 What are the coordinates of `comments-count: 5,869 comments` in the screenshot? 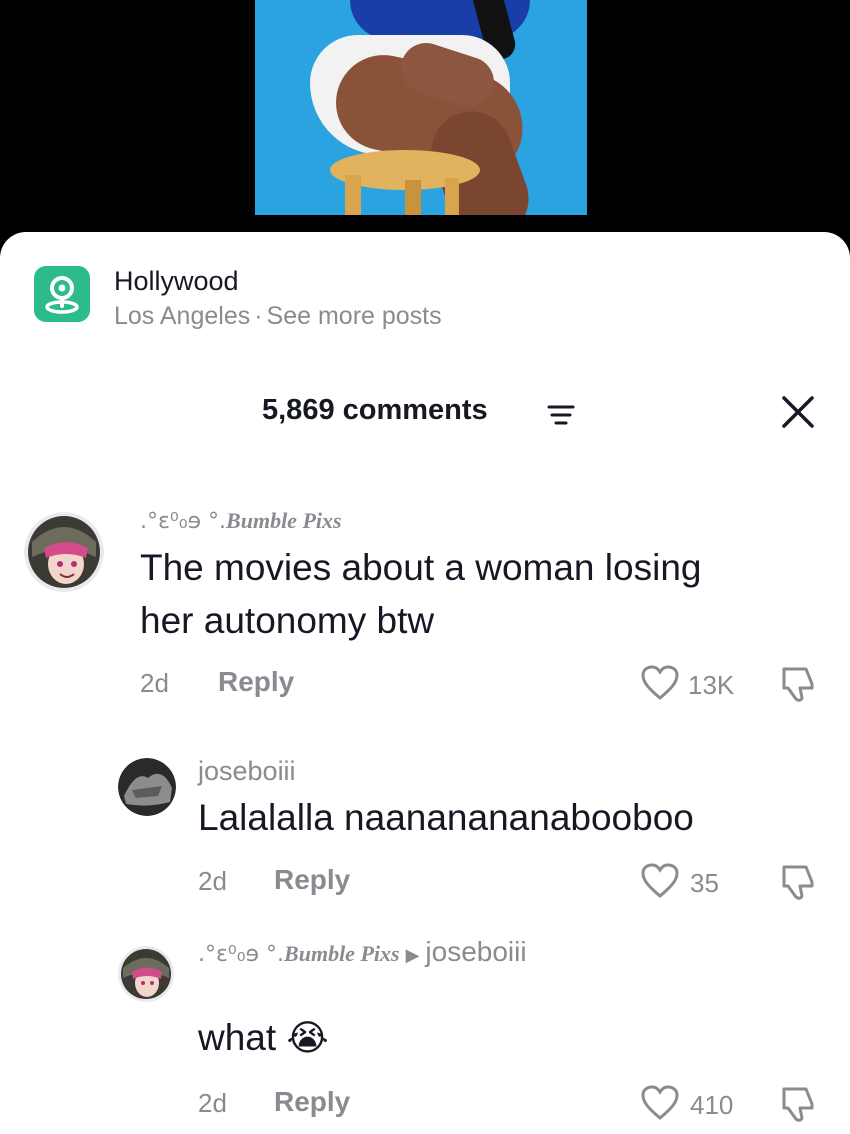 It's located at (375, 410).